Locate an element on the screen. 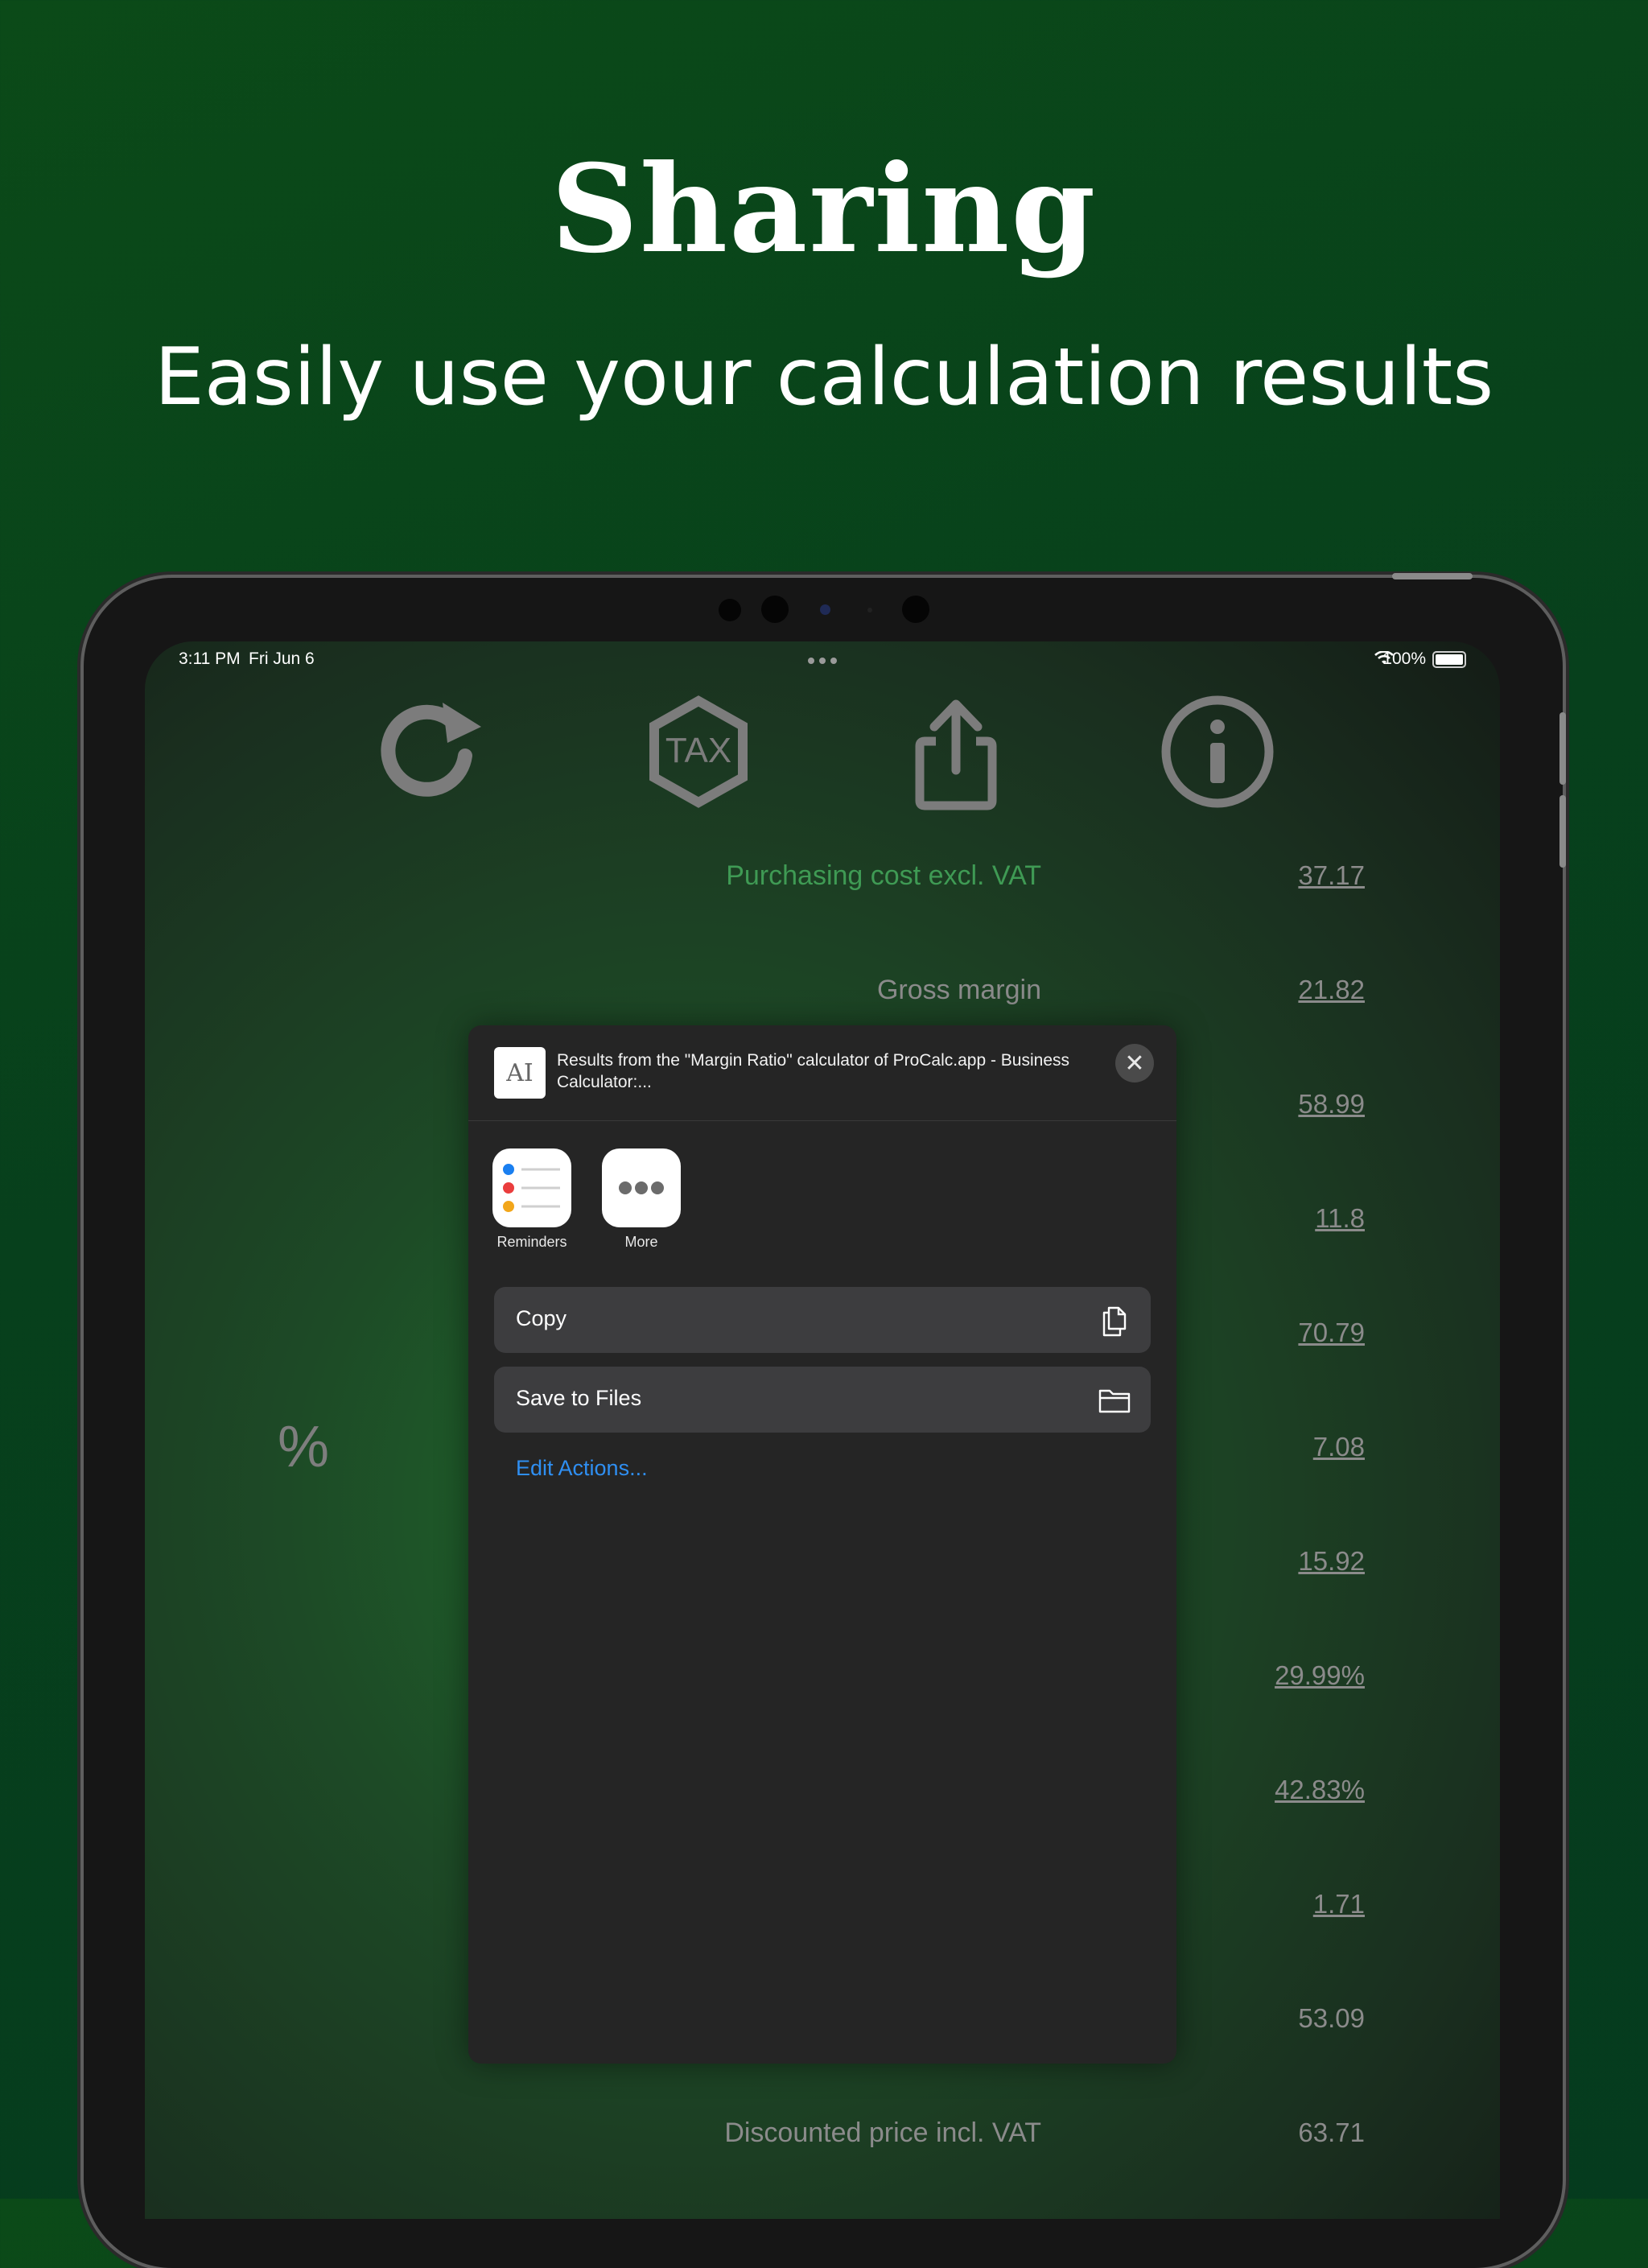 Image resolution: width=1648 pixels, height=2268 pixels. reminders-icon is located at coordinates (531, 1187).